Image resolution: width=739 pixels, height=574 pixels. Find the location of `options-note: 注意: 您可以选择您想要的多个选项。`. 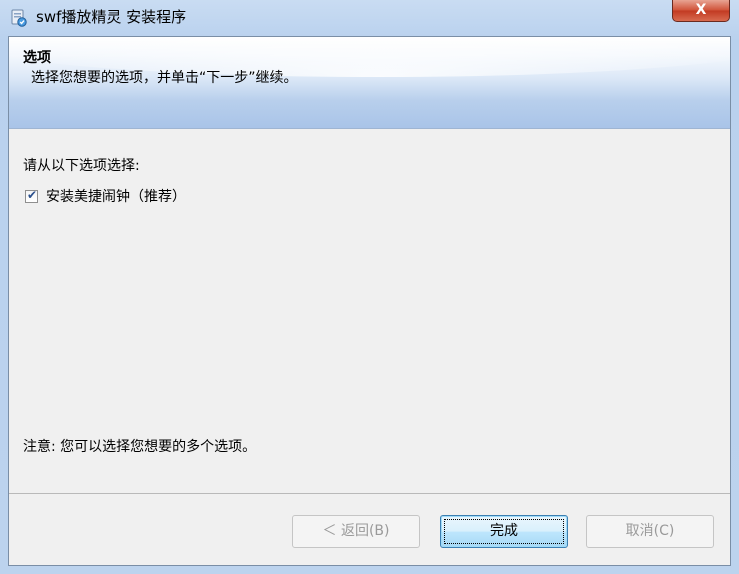

options-note: 注意: 您可以选择您想要的多个选项。 is located at coordinates (140, 447).